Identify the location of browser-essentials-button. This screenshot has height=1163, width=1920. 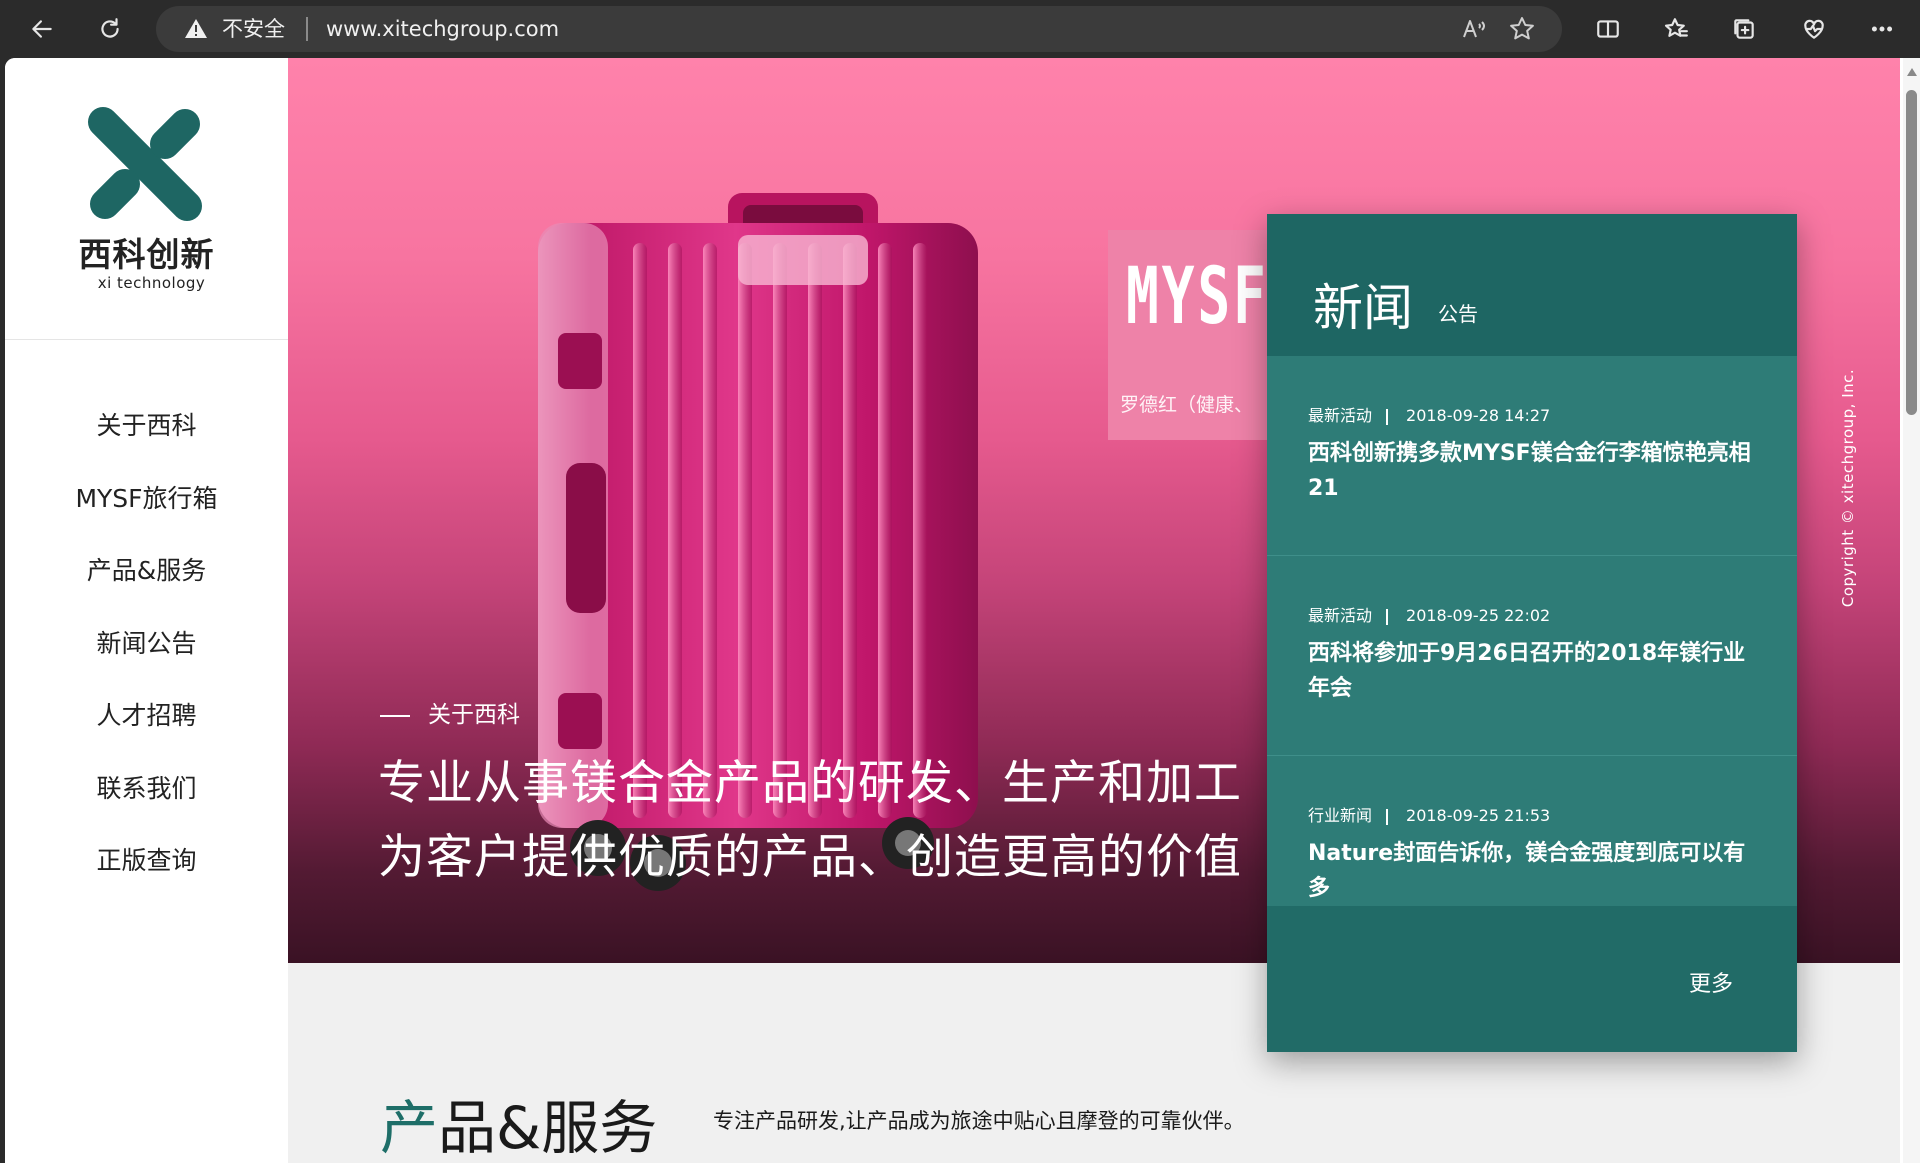
(1814, 29).